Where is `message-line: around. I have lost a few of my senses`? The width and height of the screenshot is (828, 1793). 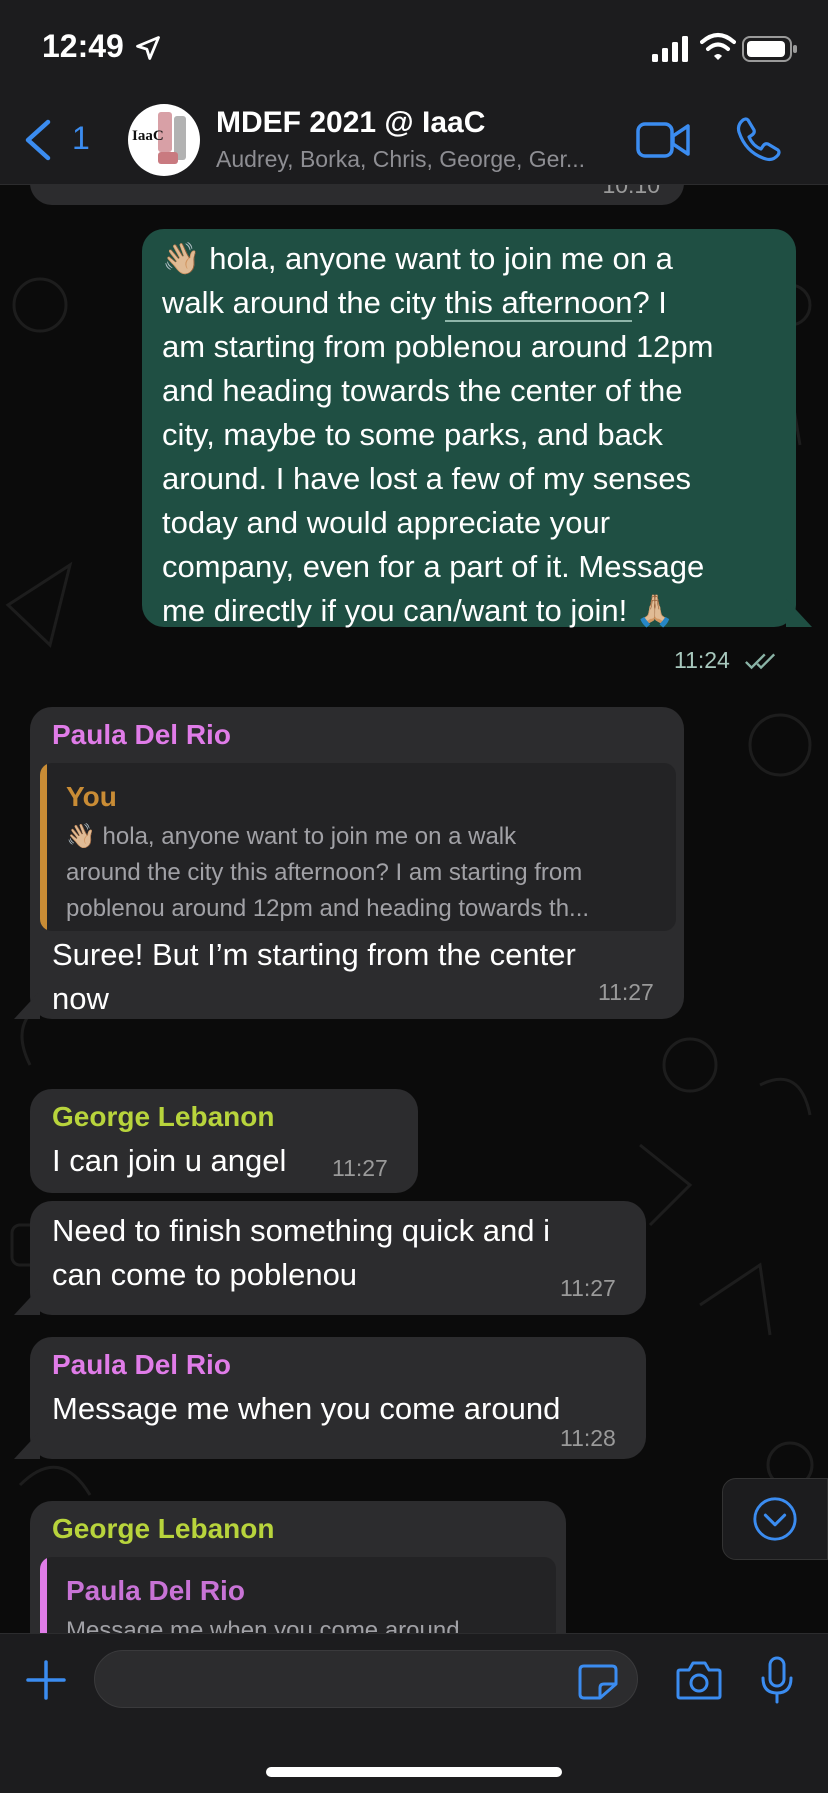 message-line: around. I have lost a few of my senses is located at coordinates (426, 478).